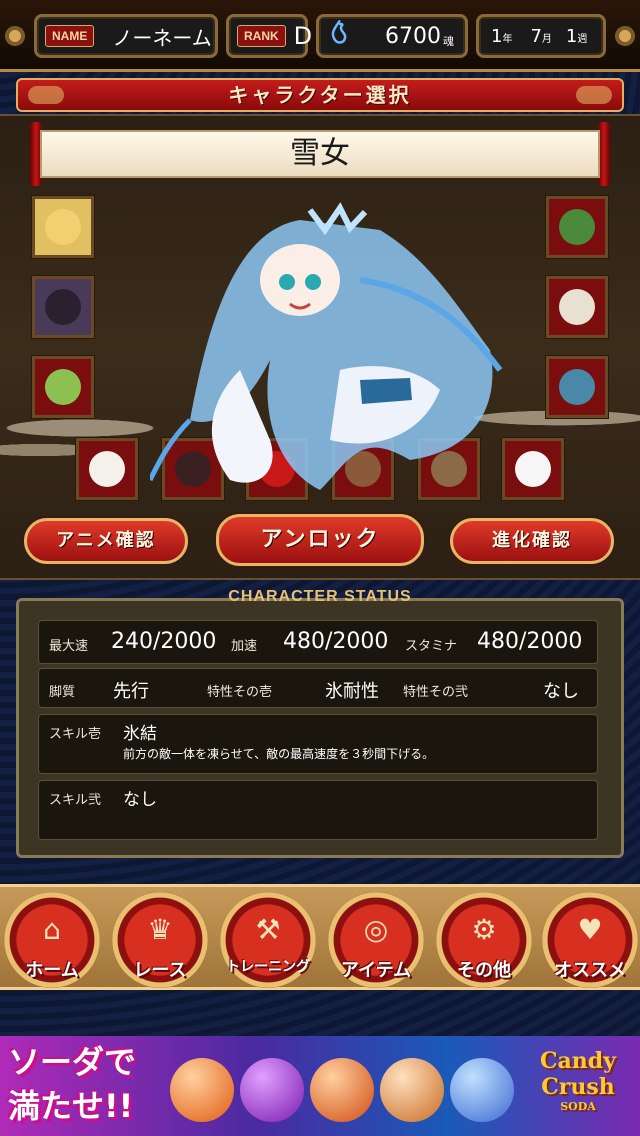 The height and width of the screenshot is (1136, 640). What do you see at coordinates (561, 691) in the screenshot?
I see `trait2-value: なし` at bounding box center [561, 691].